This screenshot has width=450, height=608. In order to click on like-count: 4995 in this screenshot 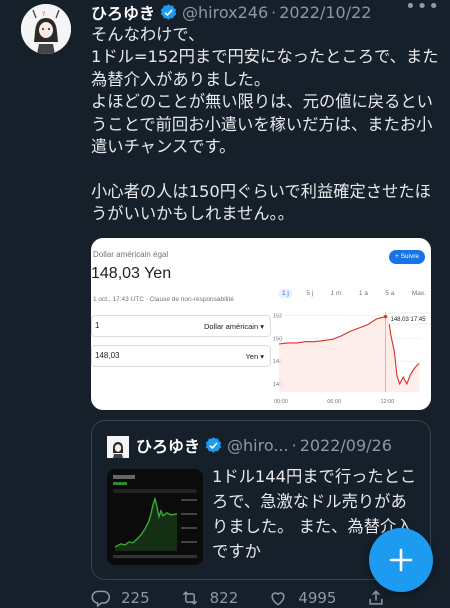, I will do `click(317, 598)`.